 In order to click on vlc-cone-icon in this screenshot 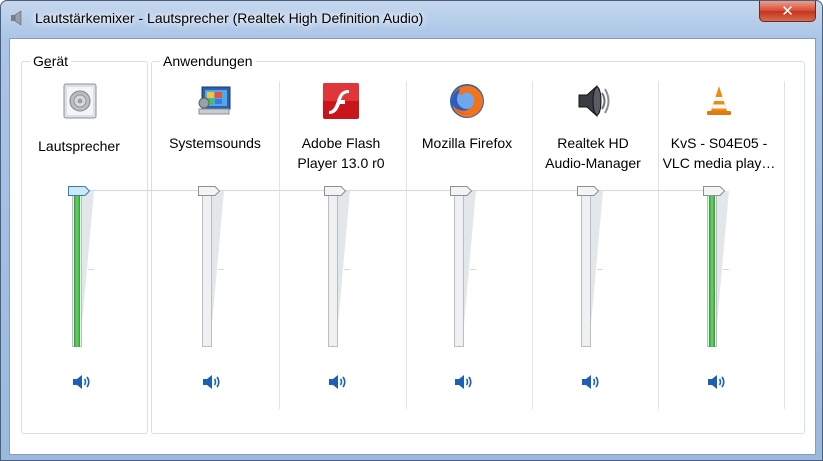, I will do `click(719, 100)`.